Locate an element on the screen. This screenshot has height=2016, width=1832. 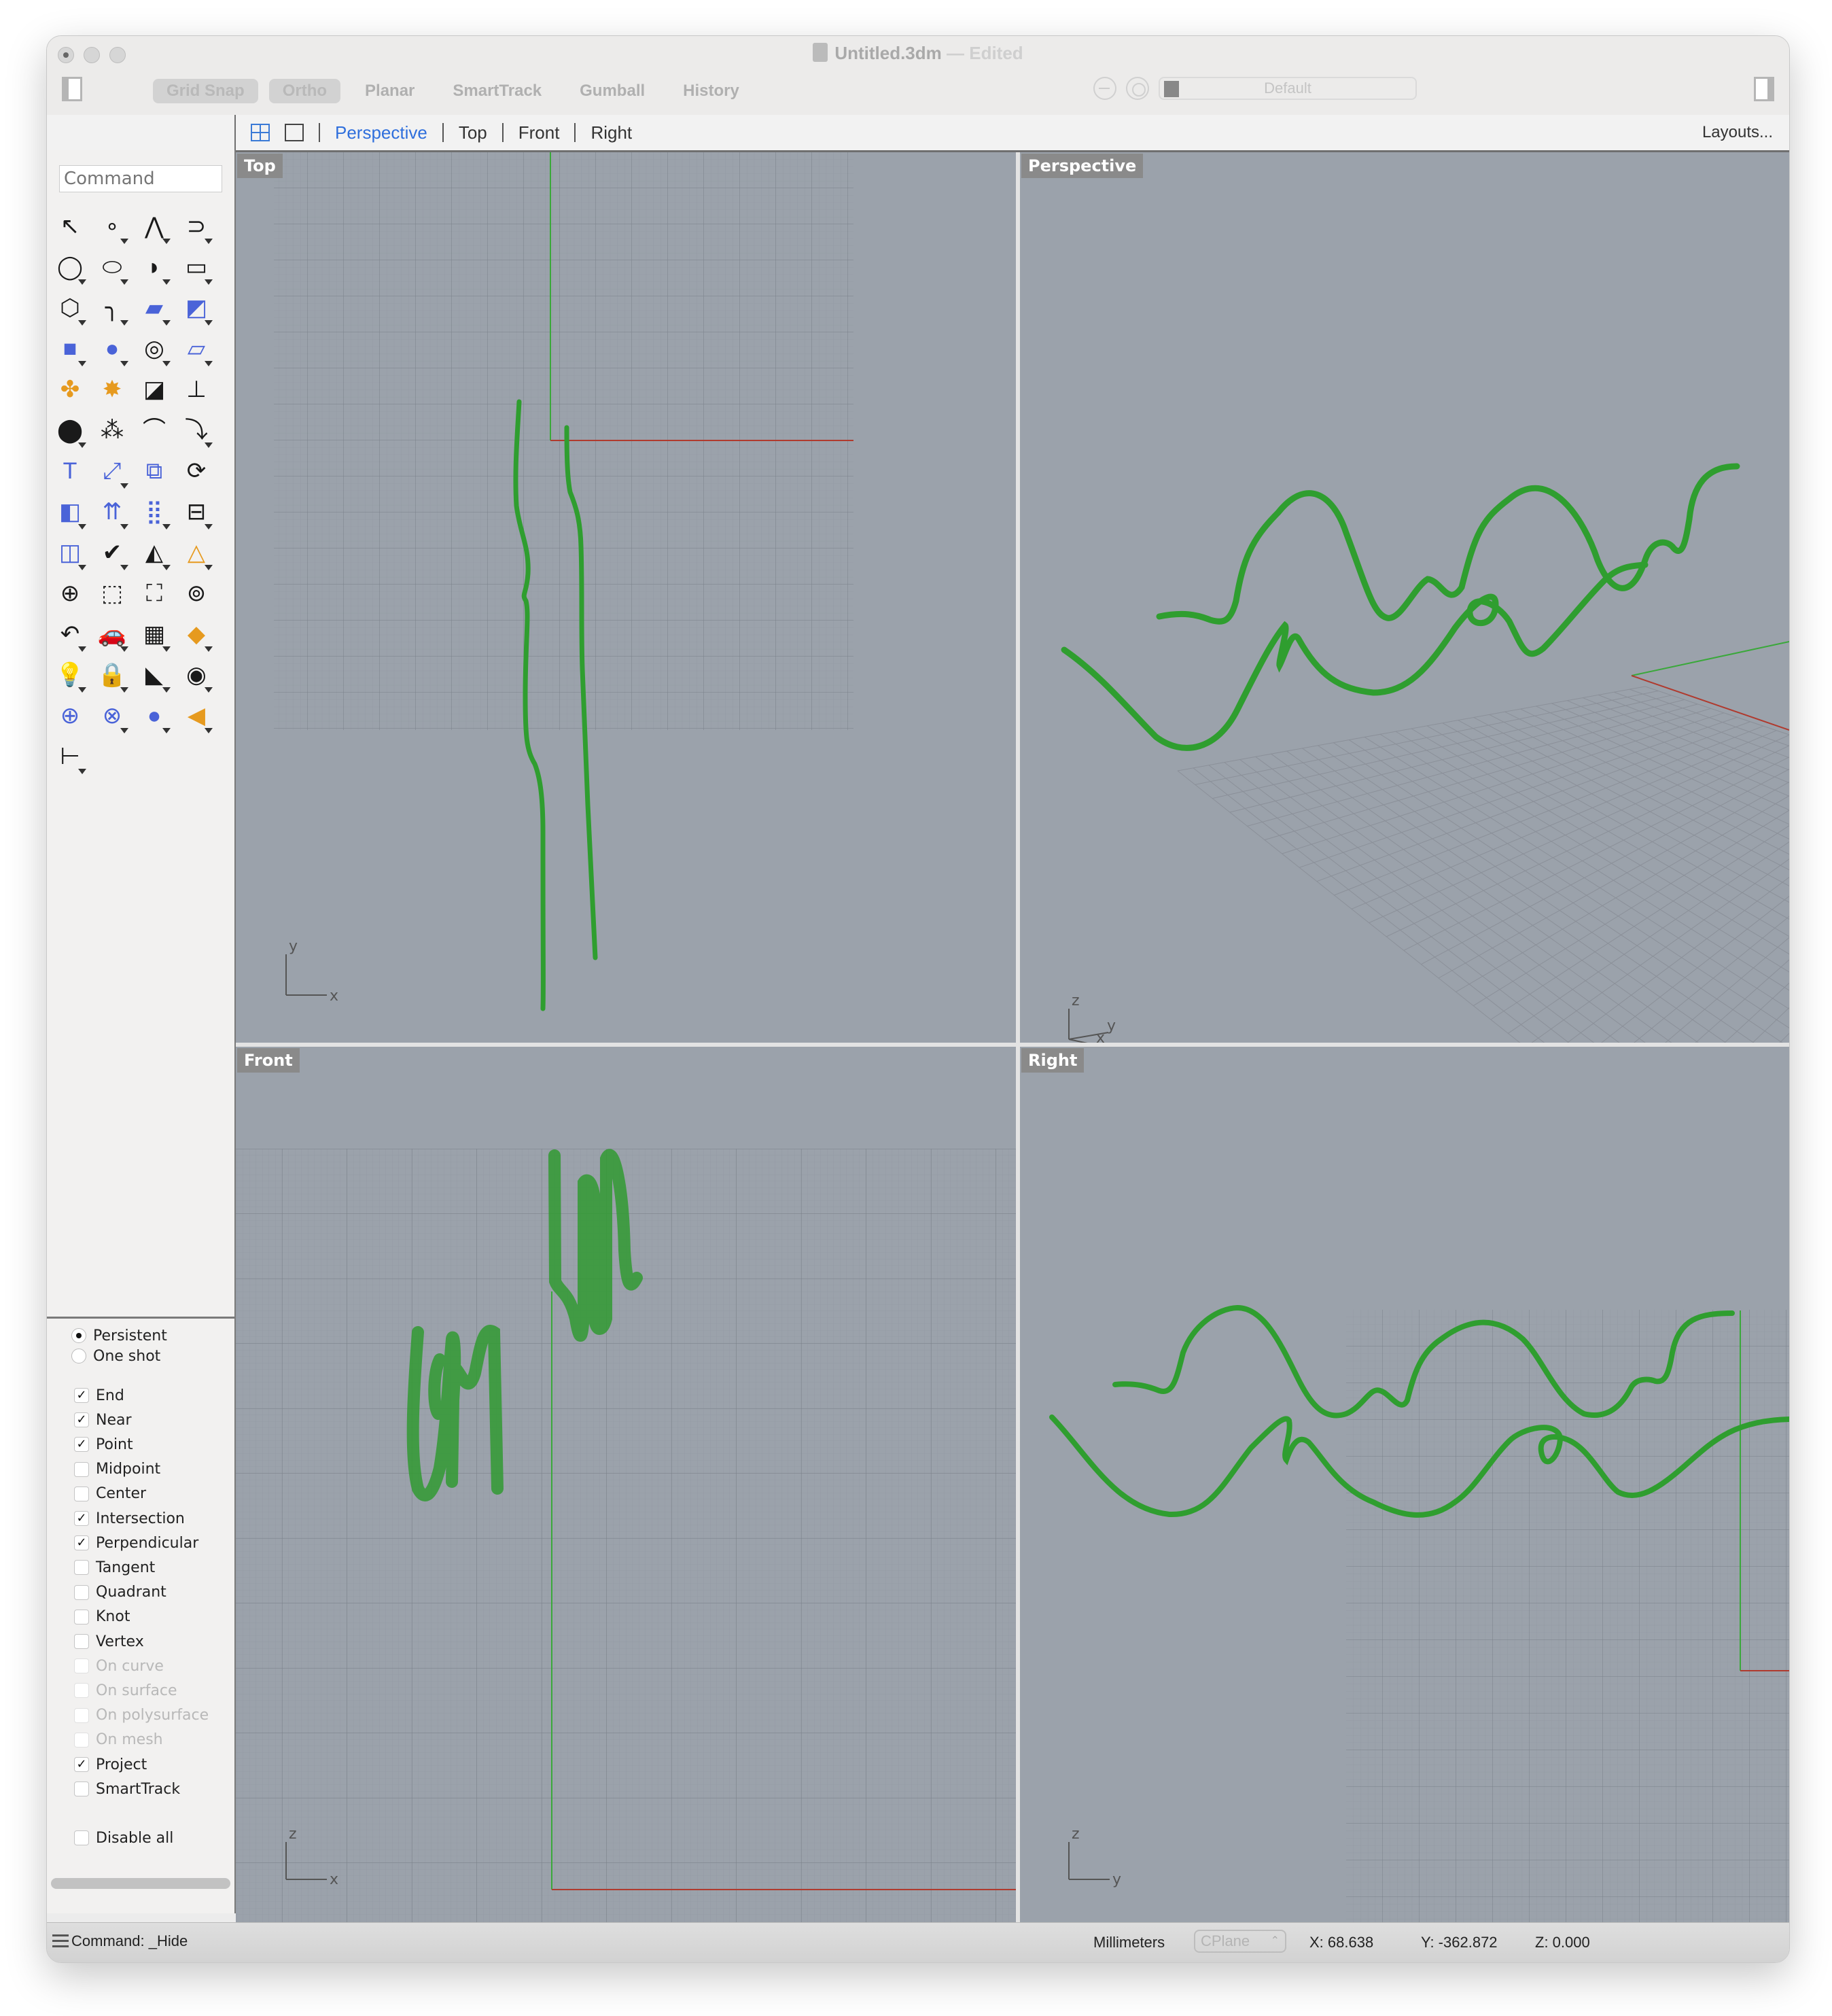
tool-button: ▰ is located at coordinates (155, 309).